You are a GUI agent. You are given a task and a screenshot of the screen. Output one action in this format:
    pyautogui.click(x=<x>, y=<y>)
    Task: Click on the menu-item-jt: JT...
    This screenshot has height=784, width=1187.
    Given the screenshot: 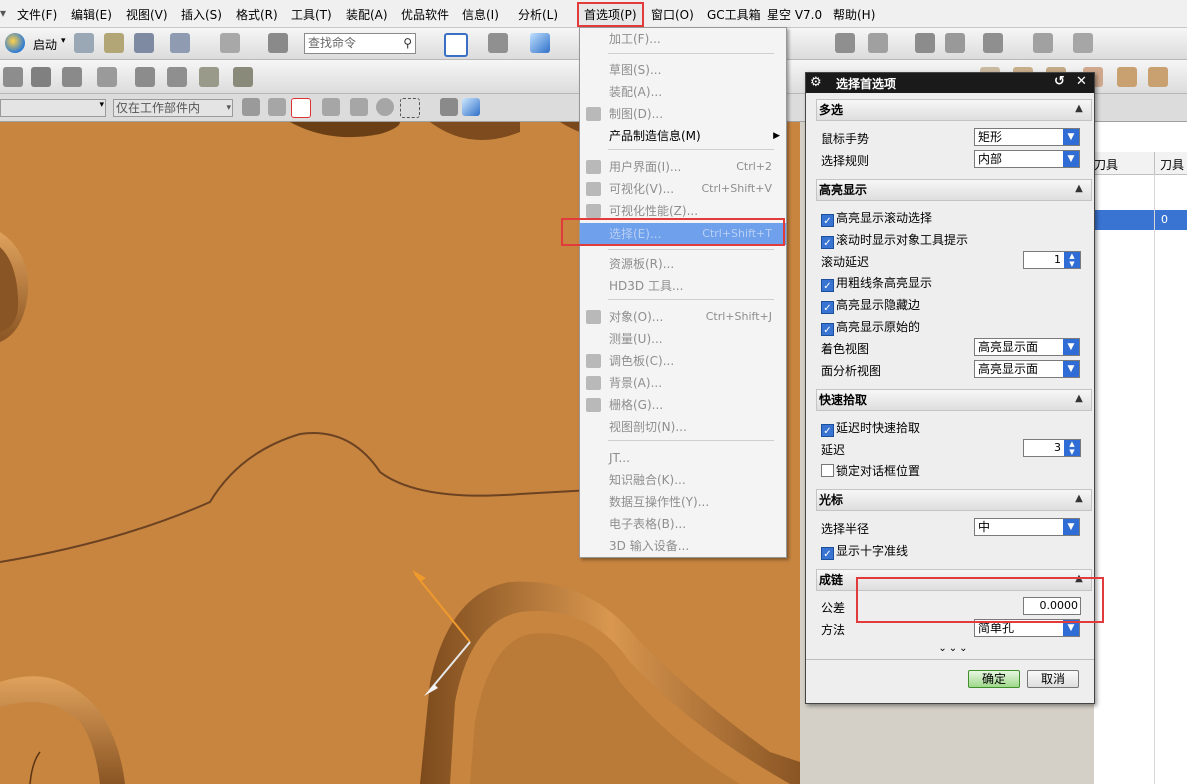 What is the action you would take?
    pyautogui.click(x=683, y=458)
    